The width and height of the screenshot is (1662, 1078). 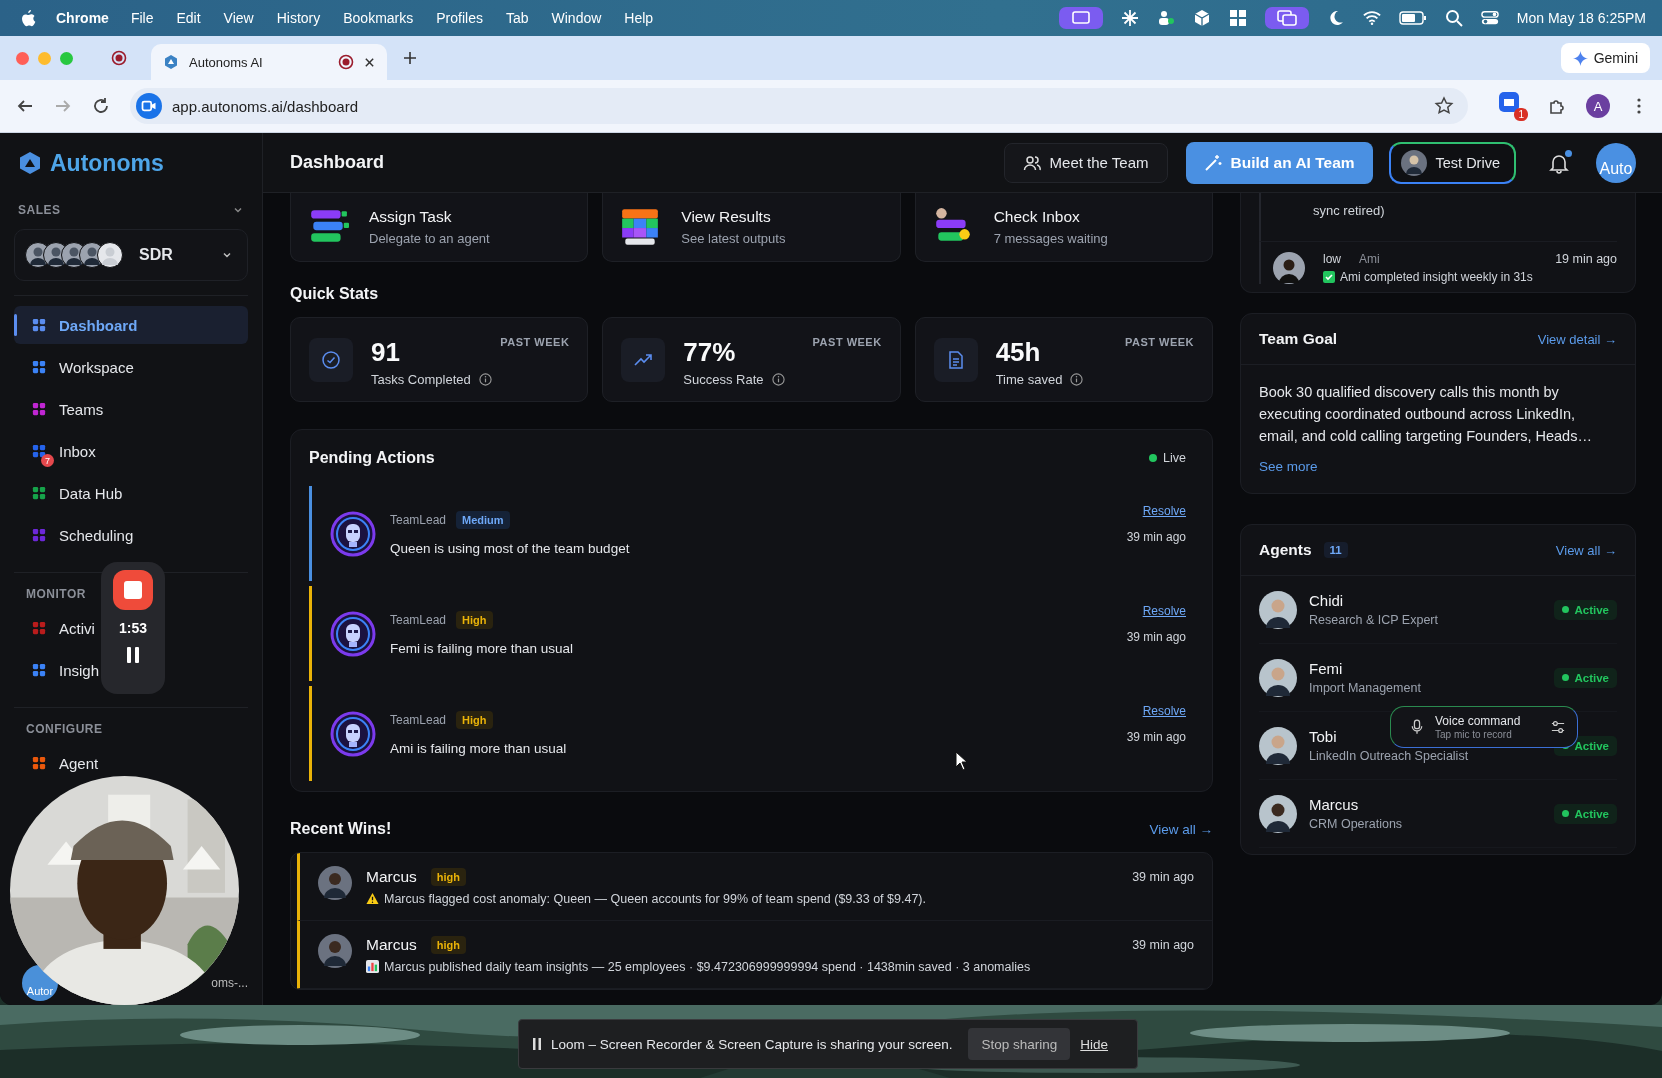 I want to click on section-label: MONITOR, so click(x=55, y=594).